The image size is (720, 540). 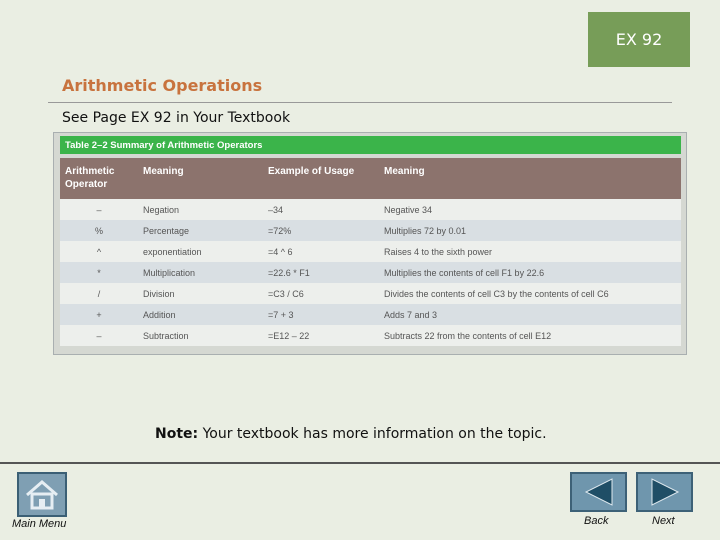 I want to click on left-arrow-icon, so click(x=598, y=492).